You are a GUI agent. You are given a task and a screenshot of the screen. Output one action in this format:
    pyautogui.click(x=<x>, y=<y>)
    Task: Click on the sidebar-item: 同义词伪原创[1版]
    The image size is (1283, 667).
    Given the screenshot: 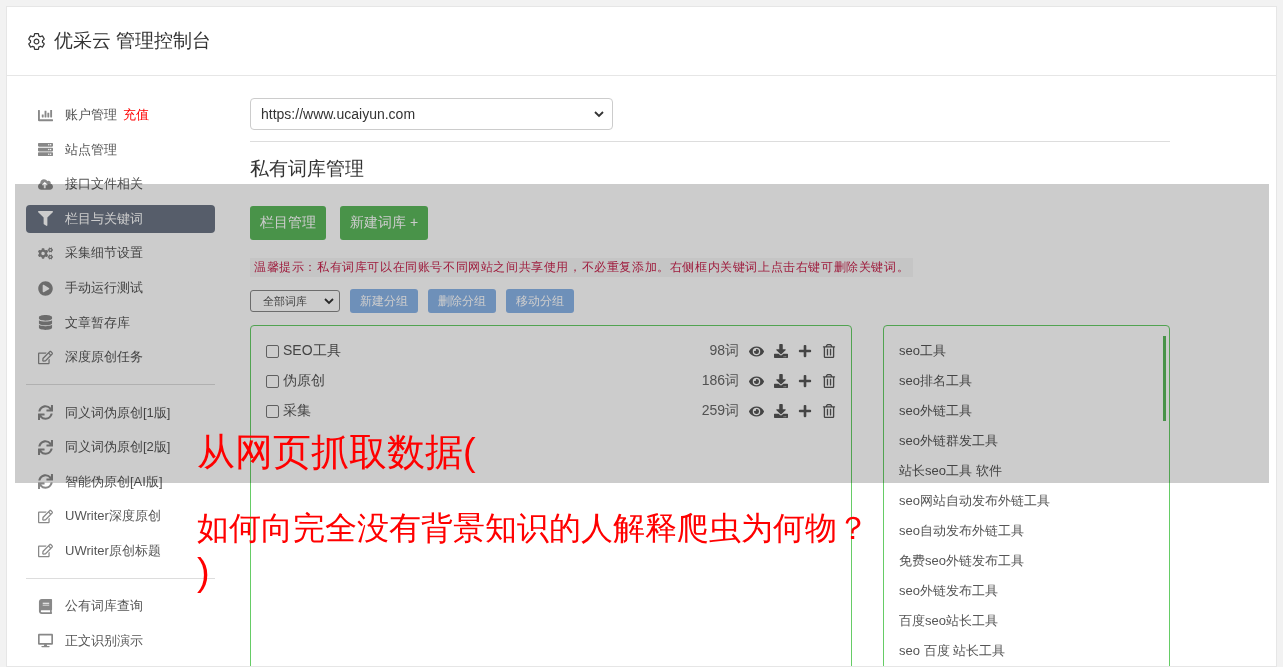 What is the action you would take?
    pyautogui.click(x=120, y=412)
    